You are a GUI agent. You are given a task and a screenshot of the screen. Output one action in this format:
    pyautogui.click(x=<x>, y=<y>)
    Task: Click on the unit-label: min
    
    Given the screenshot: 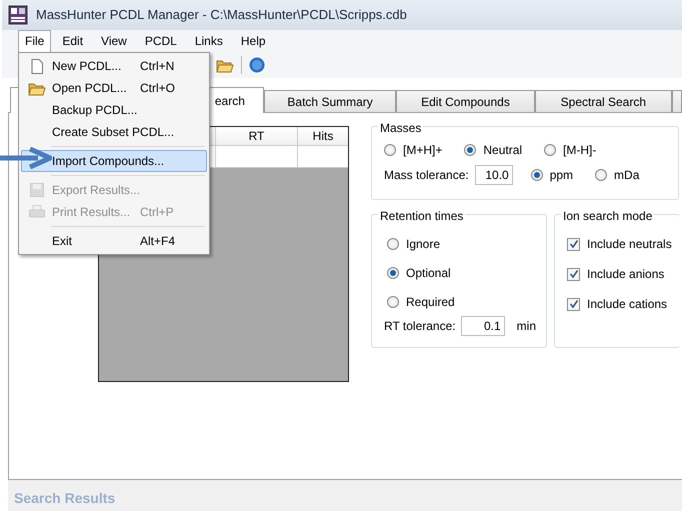 What is the action you would take?
    pyautogui.click(x=526, y=326)
    